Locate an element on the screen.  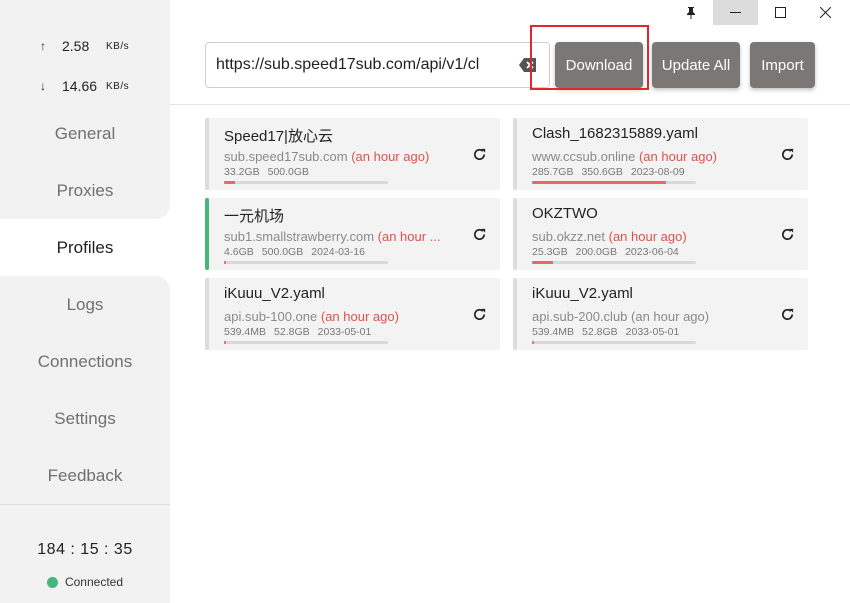
upload-speed: ↑ 2.58 KB/s is located at coordinates (84, 46).